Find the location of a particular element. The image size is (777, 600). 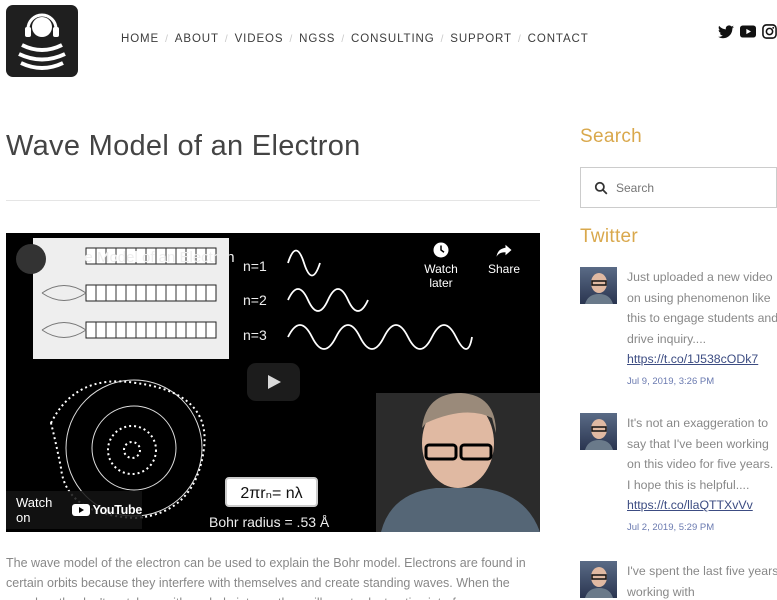

formula-box: 2πrₙ= nλ is located at coordinates (271, 492).